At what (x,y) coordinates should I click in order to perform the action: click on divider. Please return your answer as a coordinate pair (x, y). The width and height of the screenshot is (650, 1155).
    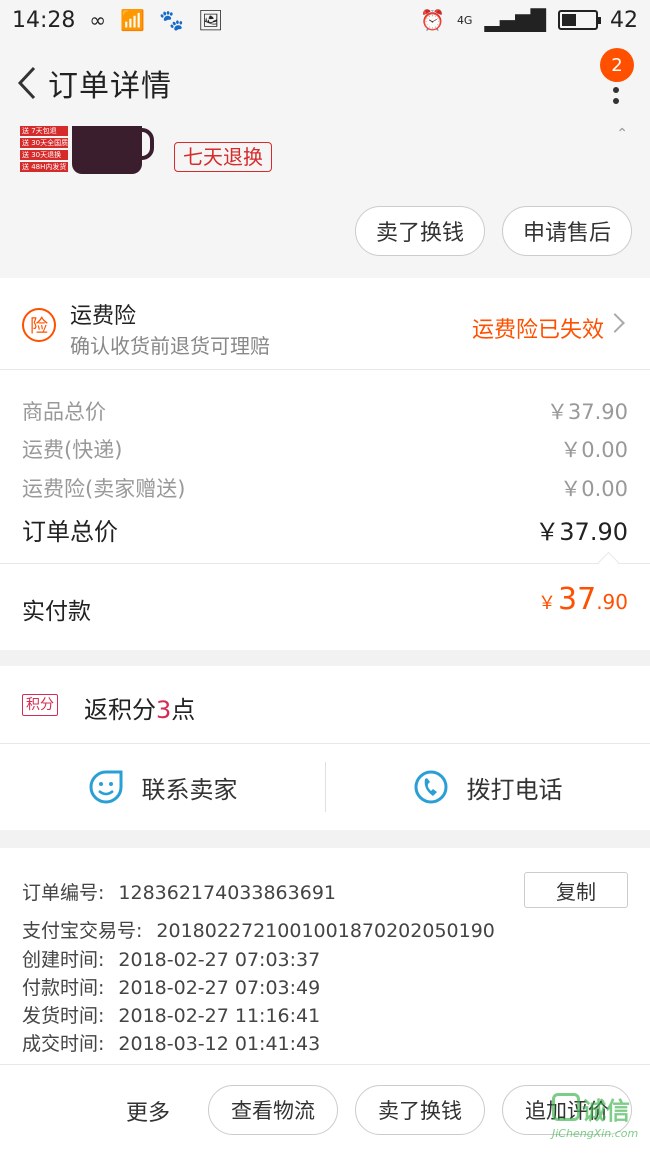
    Looking at the image, I should click on (325, 563).